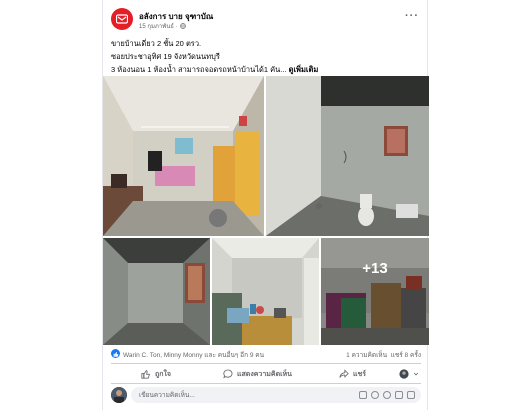 This screenshot has height=410, width=530. I want to click on photo-toilet, so click(156, 291).